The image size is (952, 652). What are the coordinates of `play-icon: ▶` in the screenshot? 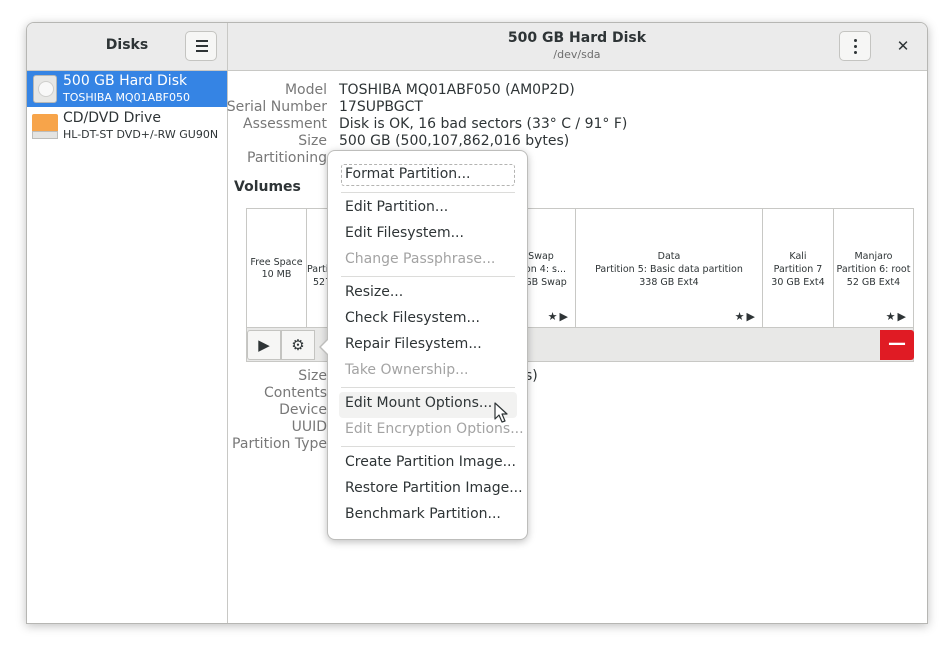 It's located at (264, 345).